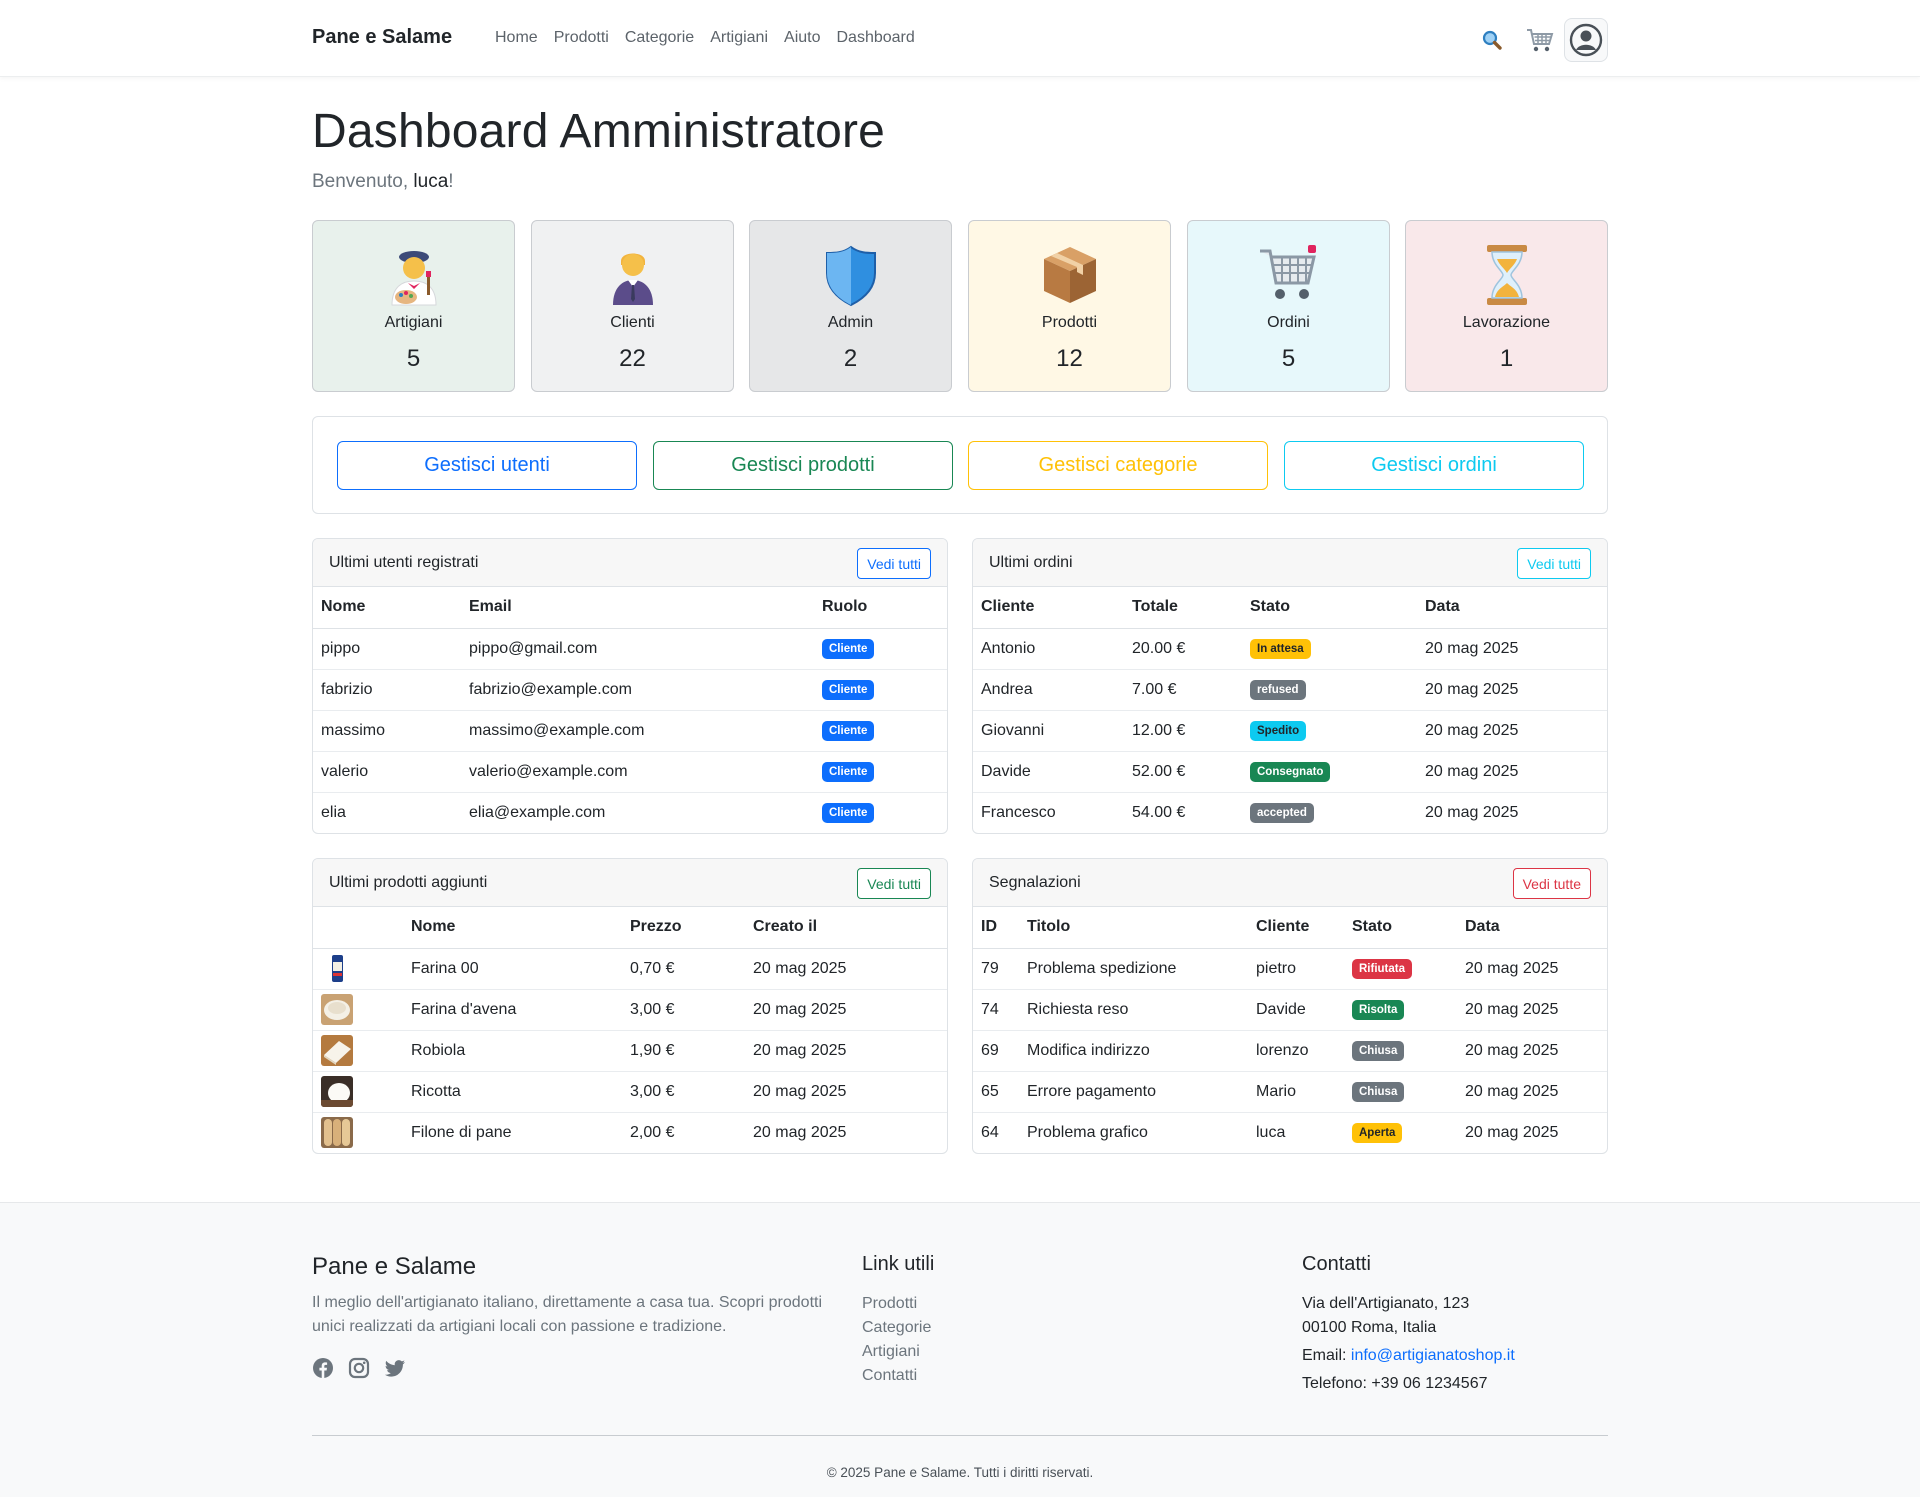 This screenshot has width=1920, height=1497. What do you see at coordinates (487, 465) in the screenshot?
I see `manage-users-button: Gestisci utenti` at bounding box center [487, 465].